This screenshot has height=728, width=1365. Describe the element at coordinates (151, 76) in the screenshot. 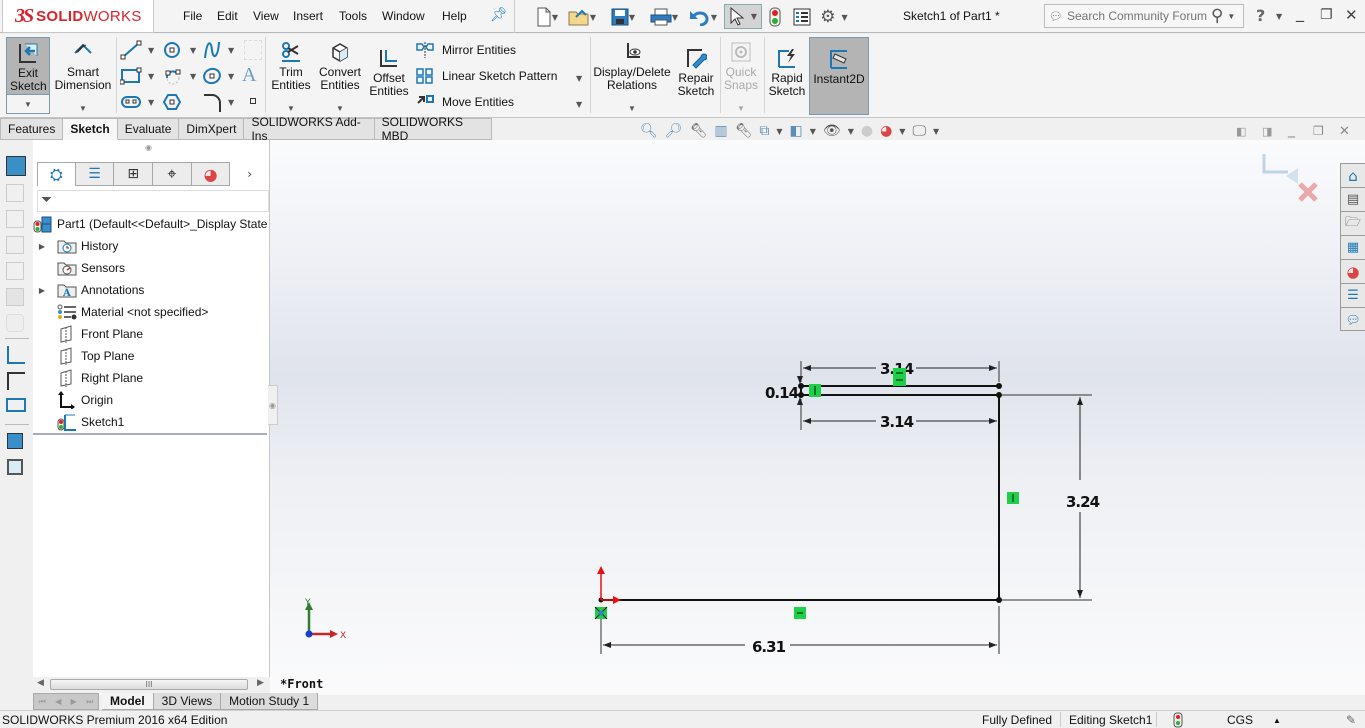

I see `rectangle-dropdown: ▼` at that location.